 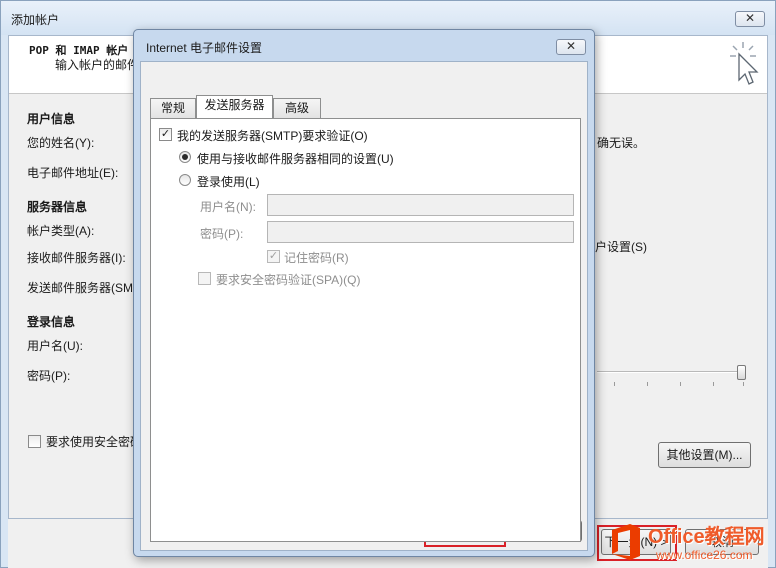 What do you see at coordinates (316, 258) in the screenshot?
I see `remember-password-label: 记住密码(R)` at bounding box center [316, 258].